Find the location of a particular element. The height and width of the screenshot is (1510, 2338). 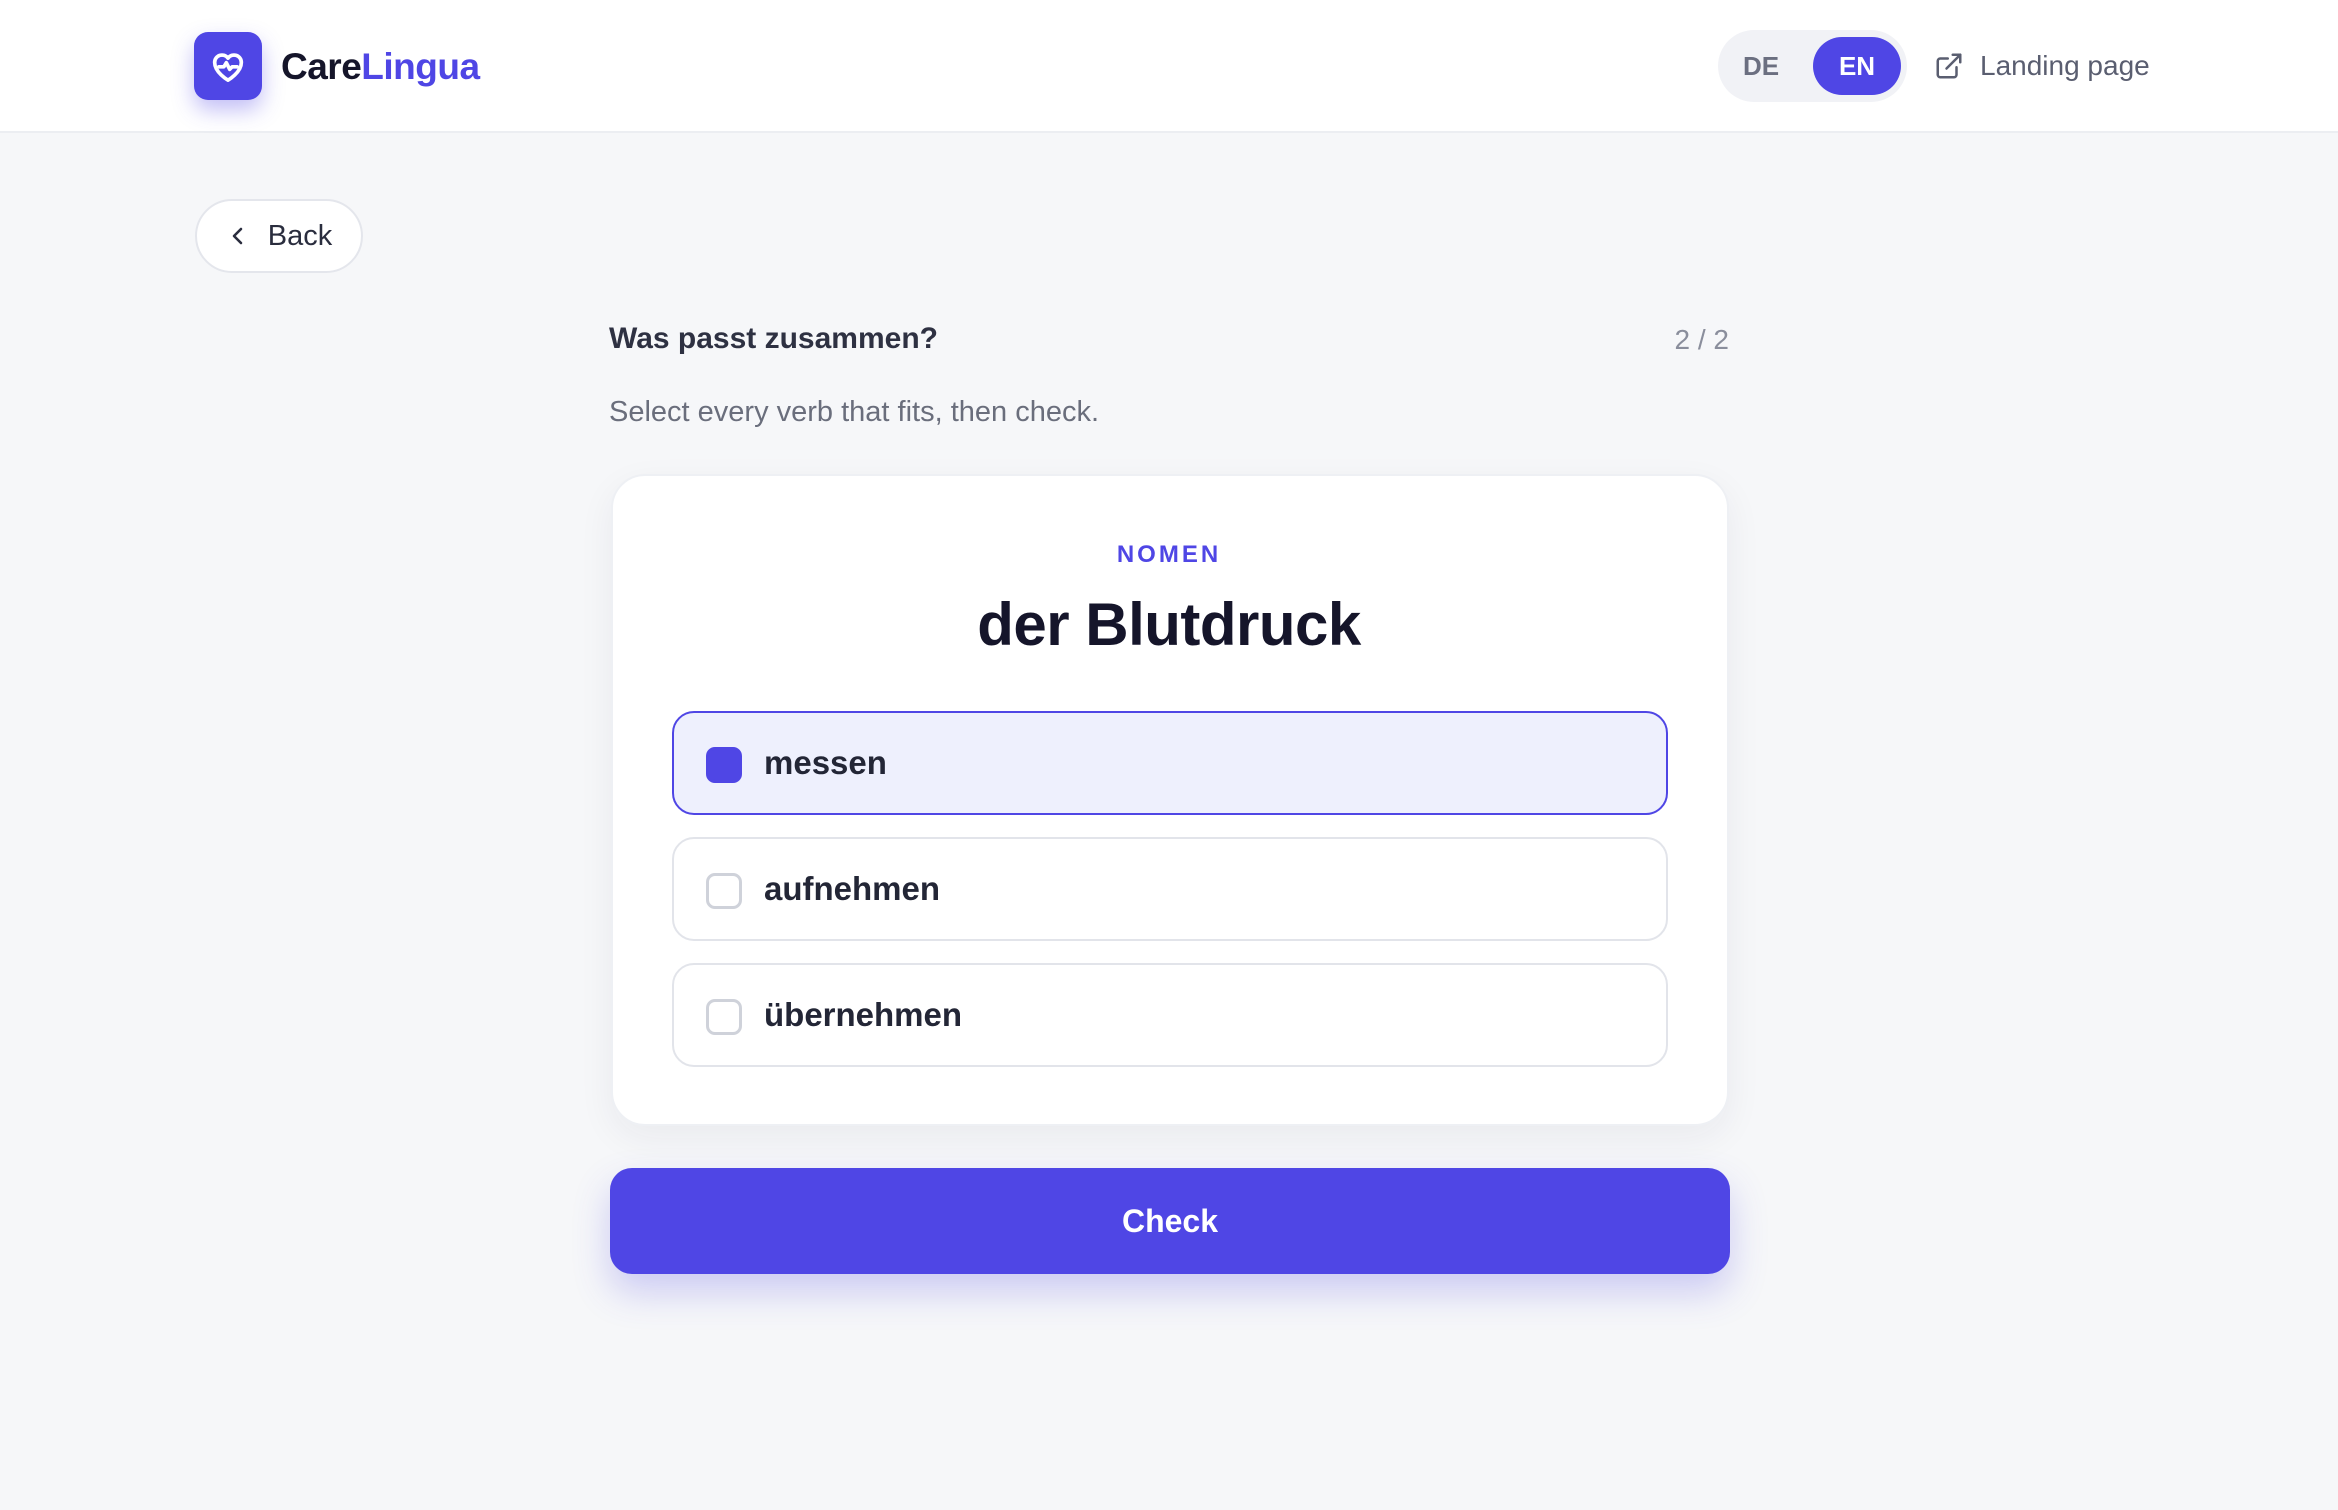

heart-pulse-icon is located at coordinates (228, 67).